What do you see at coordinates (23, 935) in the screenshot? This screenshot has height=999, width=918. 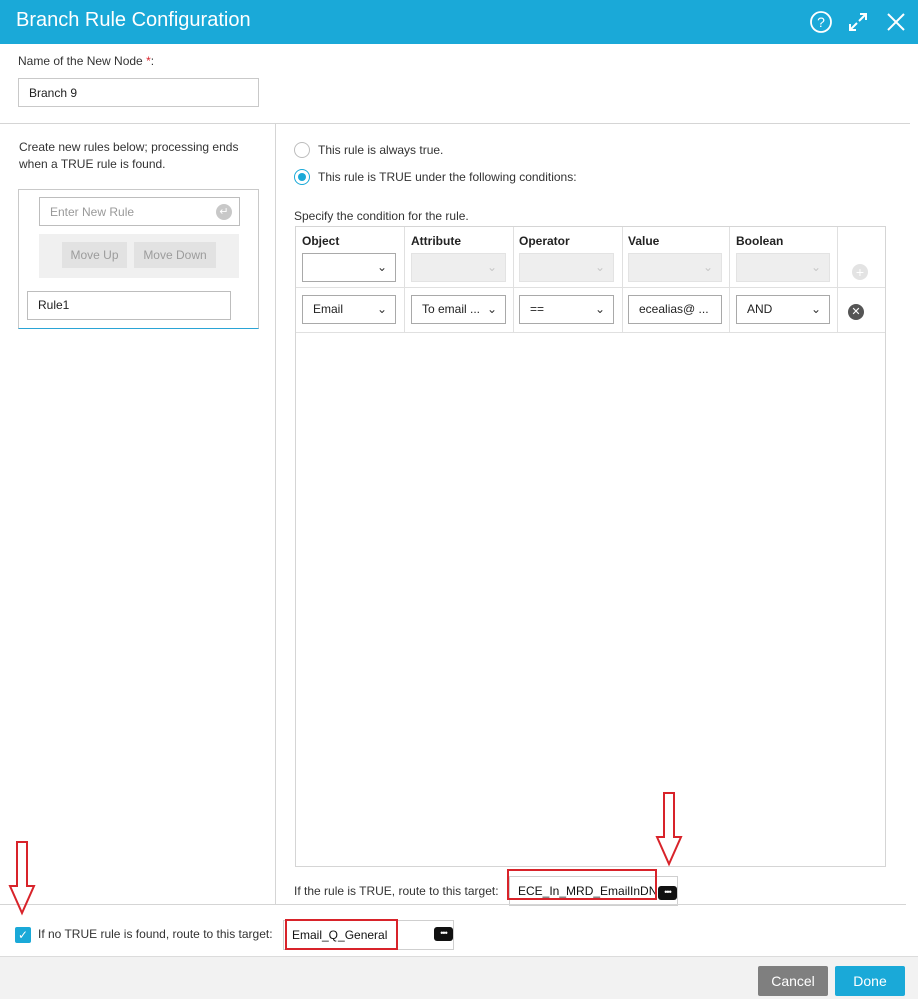 I see `fallback-checkbox: ✓` at bounding box center [23, 935].